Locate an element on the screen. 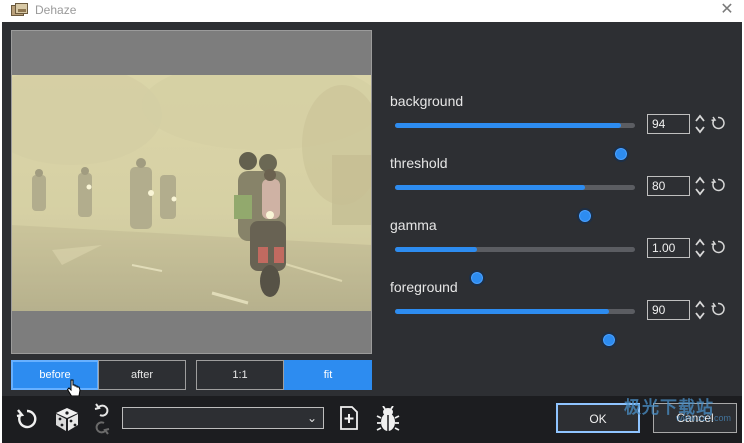  param-background: background is located at coordinates (564, 127).